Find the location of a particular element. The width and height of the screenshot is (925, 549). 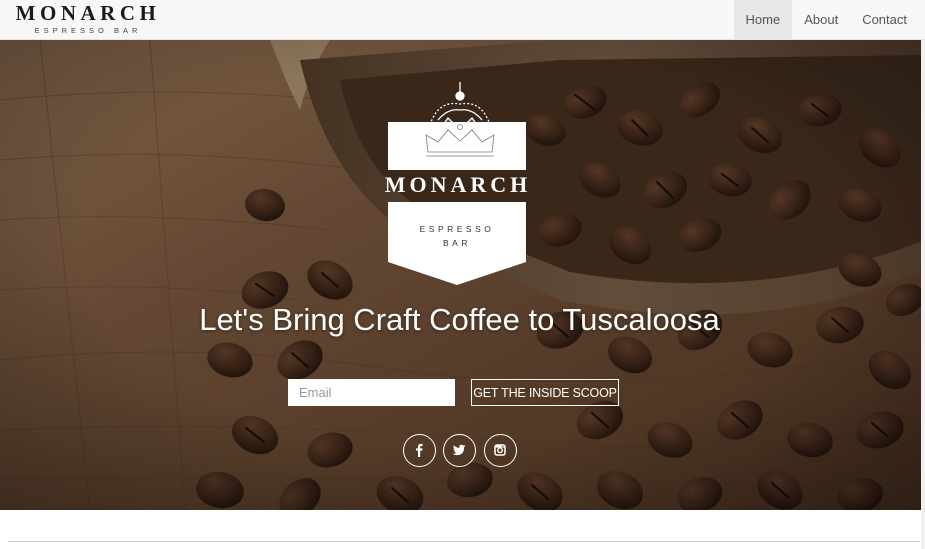

instagram-button is located at coordinates (500, 450).